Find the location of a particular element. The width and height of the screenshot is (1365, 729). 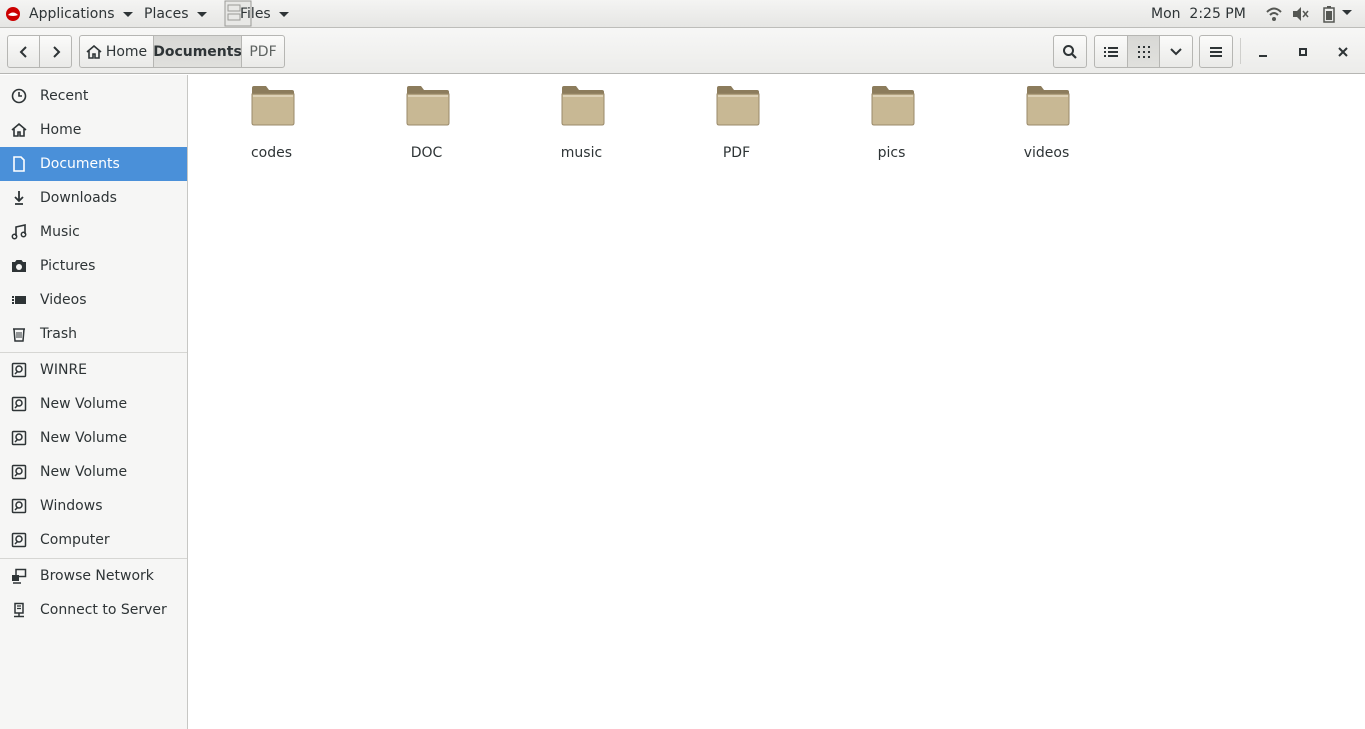

places-menu: Places is located at coordinates (175, 13).